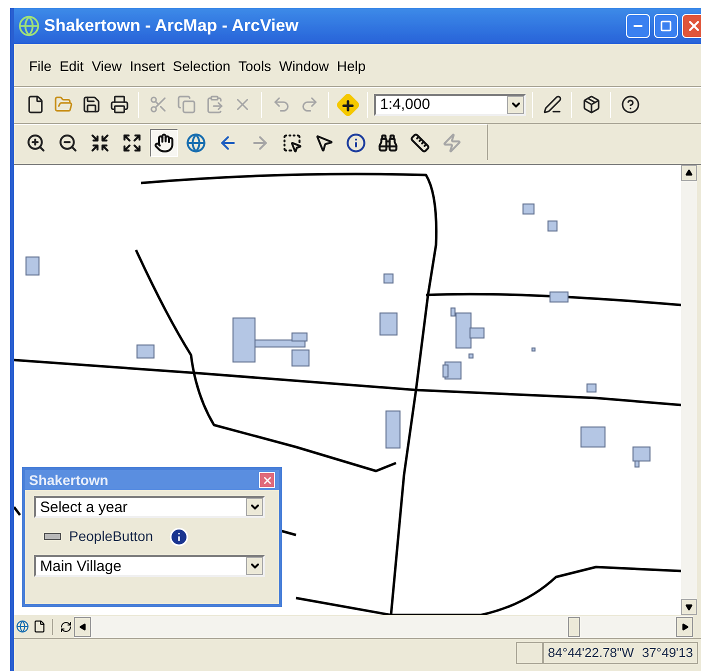 Image resolution: width=701 pixels, height=671 pixels. What do you see at coordinates (149, 566) in the screenshot?
I see `area-dropdown: Main Village` at bounding box center [149, 566].